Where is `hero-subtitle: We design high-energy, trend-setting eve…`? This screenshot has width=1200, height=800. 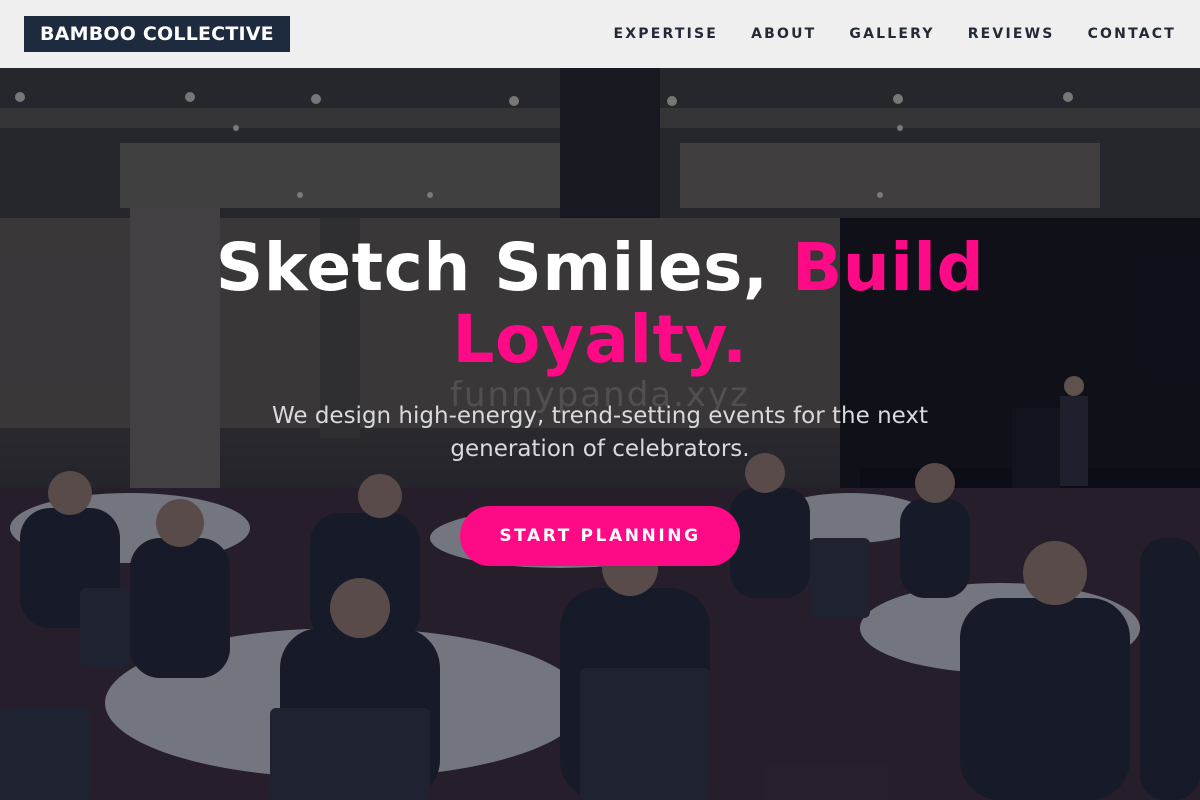
hero-subtitle: We design high-energy, trend-setting eve… is located at coordinates (600, 432).